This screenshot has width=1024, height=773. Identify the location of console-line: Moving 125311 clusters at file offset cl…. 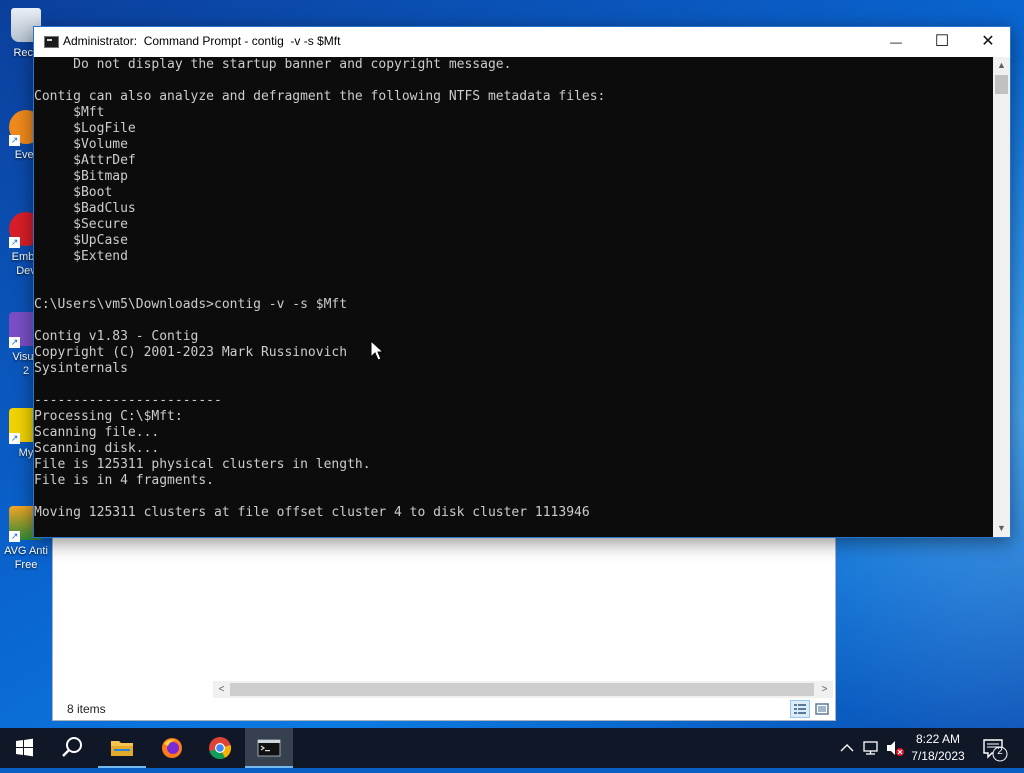
(312, 512).